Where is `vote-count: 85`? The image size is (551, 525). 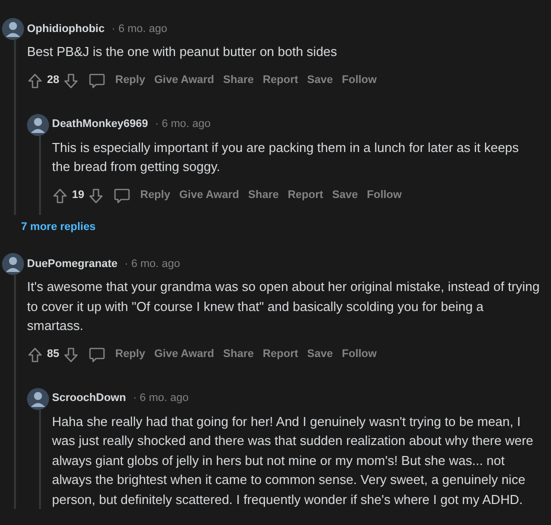
vote-count: 85 is located at coordinates (53, 354).